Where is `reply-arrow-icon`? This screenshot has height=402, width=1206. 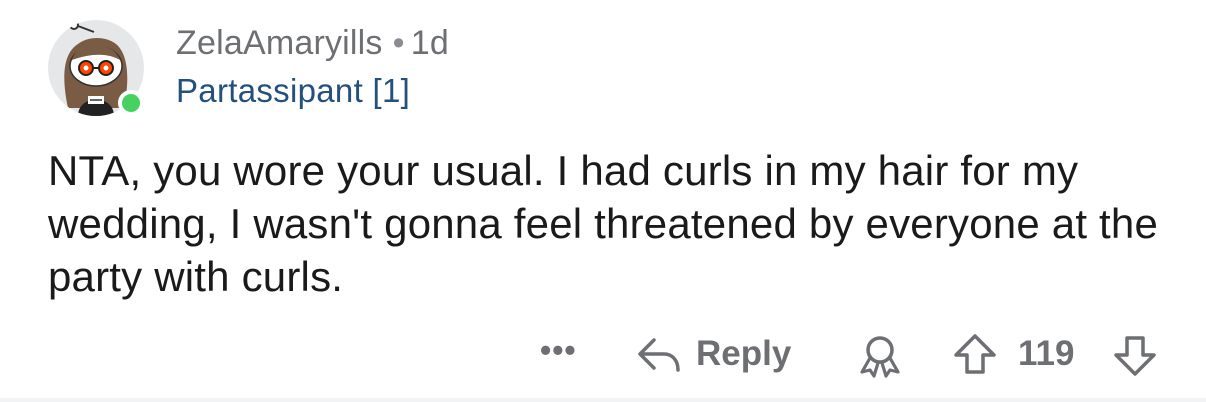
reply-arrow-icon is located at coordinates (659, 355).